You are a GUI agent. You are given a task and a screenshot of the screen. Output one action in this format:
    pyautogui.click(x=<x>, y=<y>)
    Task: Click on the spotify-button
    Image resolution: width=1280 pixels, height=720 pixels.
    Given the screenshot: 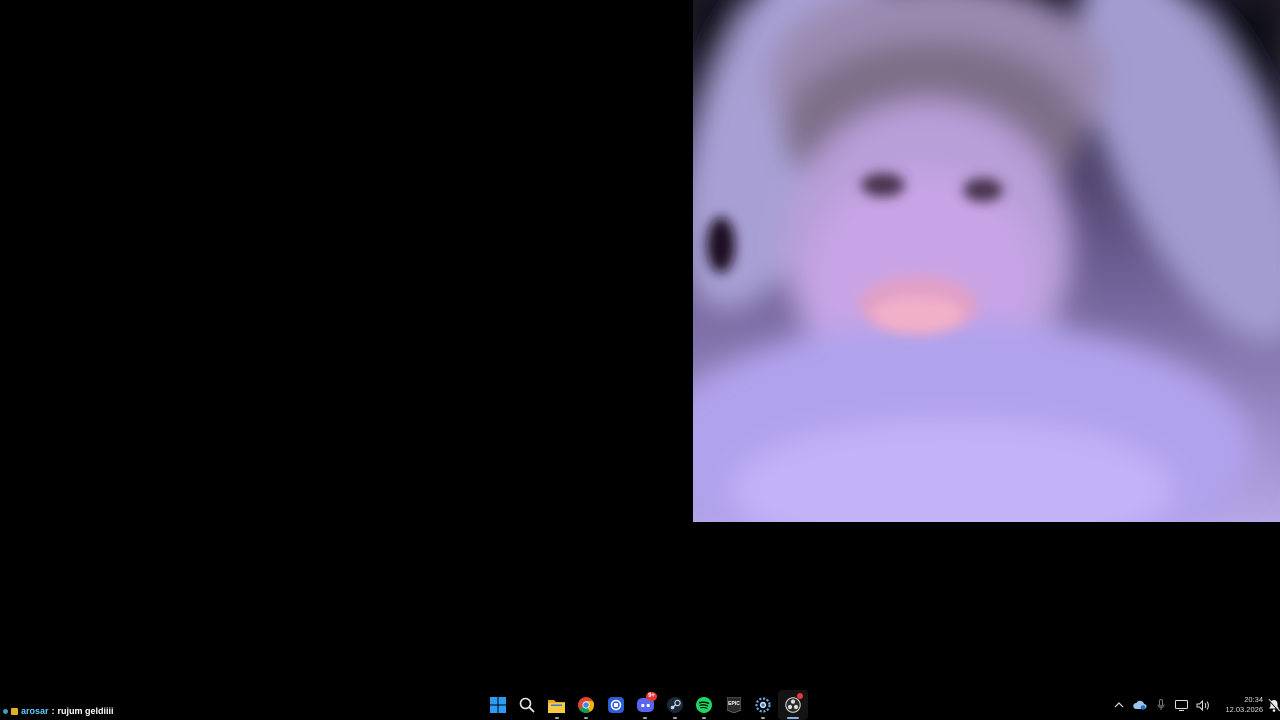 What is the action you would take?
    pyautogui.click(x=705, y=705)
    